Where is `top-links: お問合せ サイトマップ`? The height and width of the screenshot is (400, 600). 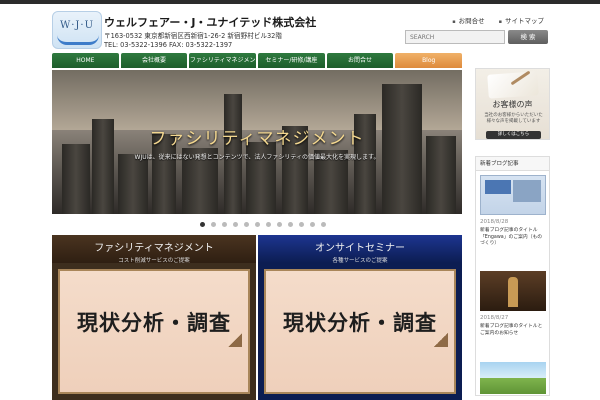 top-links: お問合せ サイトマップ is located at coordinates (498, 20).